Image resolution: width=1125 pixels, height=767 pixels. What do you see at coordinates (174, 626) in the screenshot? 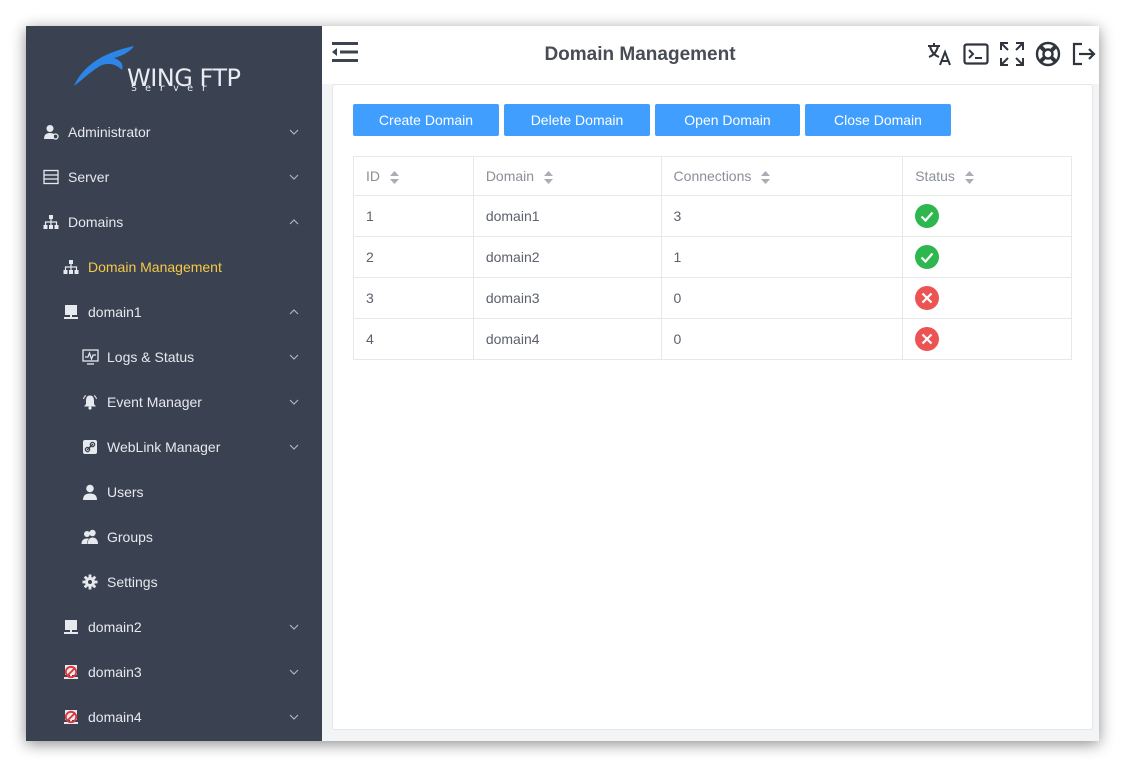
I see `sidebar-item-domain2: domain2` at bounding box center [174, 626].